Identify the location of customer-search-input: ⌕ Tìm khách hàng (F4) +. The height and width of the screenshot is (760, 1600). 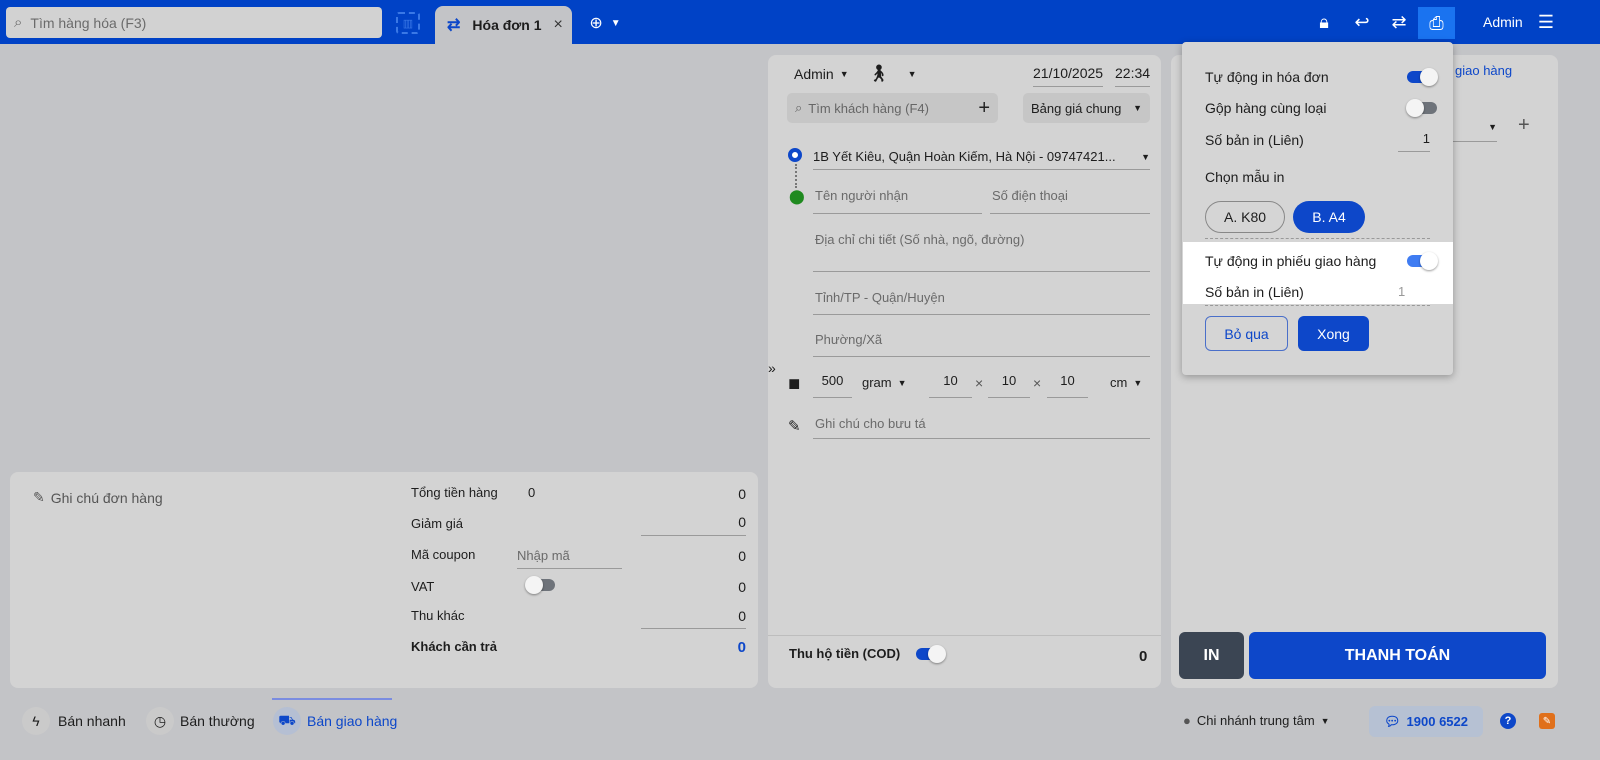
(892, 108).